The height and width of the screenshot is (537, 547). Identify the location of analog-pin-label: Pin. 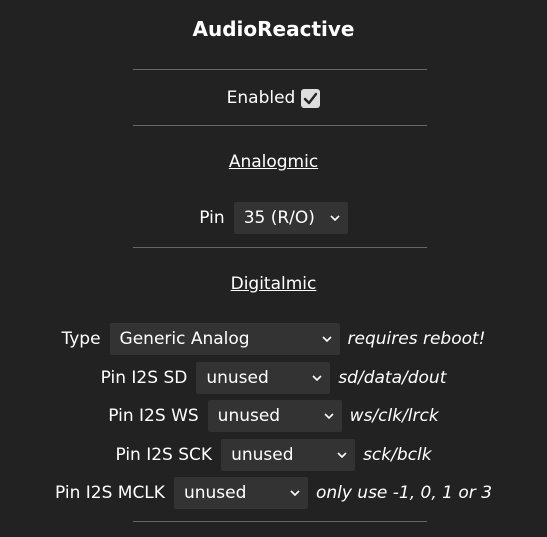
(212, 218).